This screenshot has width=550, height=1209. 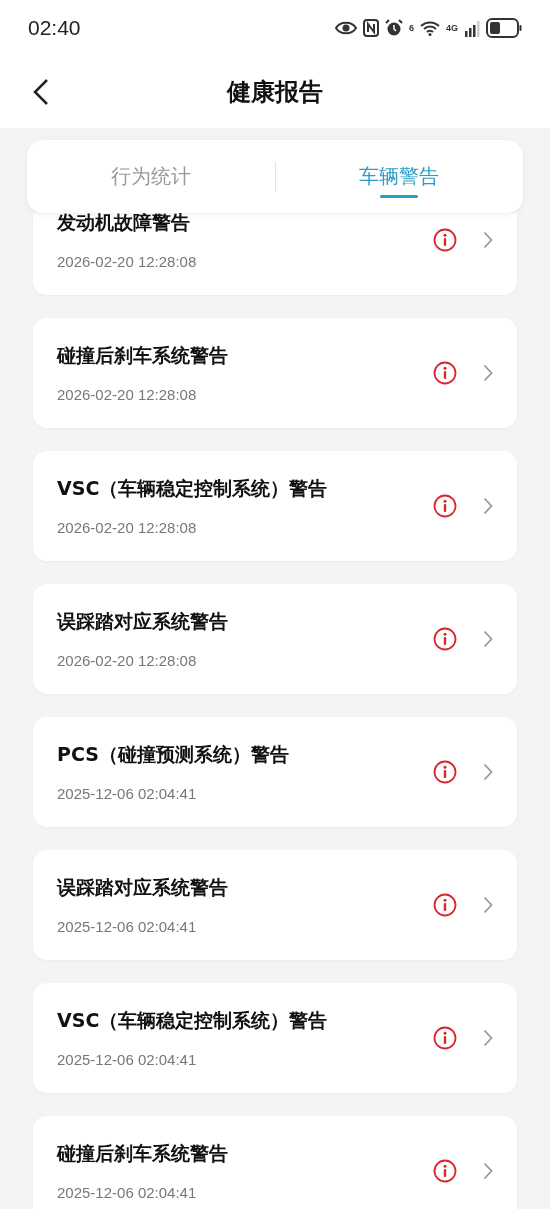 I want to click on page-title: 健康报告, so click(x=275, y=92).